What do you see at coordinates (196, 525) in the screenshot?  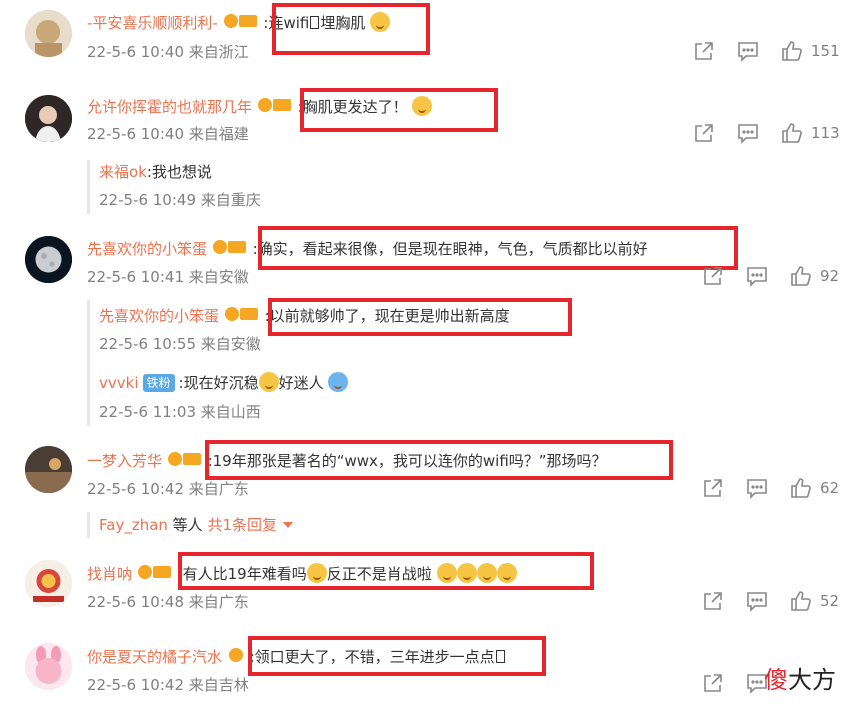 I see `more-replies: Fay_zhan 等人 共1条回复` at bounding box center [196, 525].